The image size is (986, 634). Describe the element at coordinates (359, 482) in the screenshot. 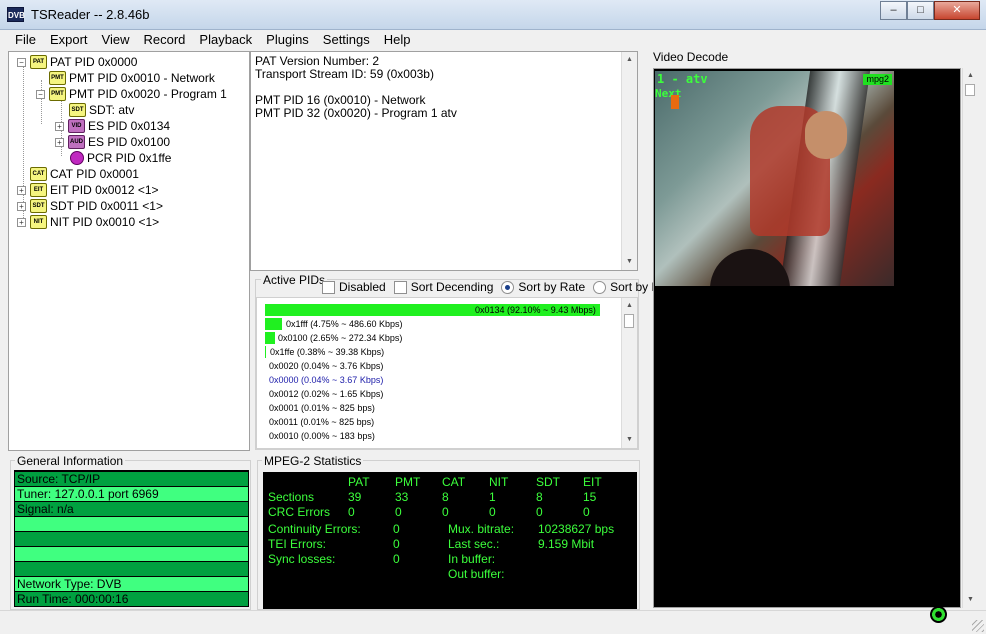

I see `stats-col-pat: PAT` at that location.